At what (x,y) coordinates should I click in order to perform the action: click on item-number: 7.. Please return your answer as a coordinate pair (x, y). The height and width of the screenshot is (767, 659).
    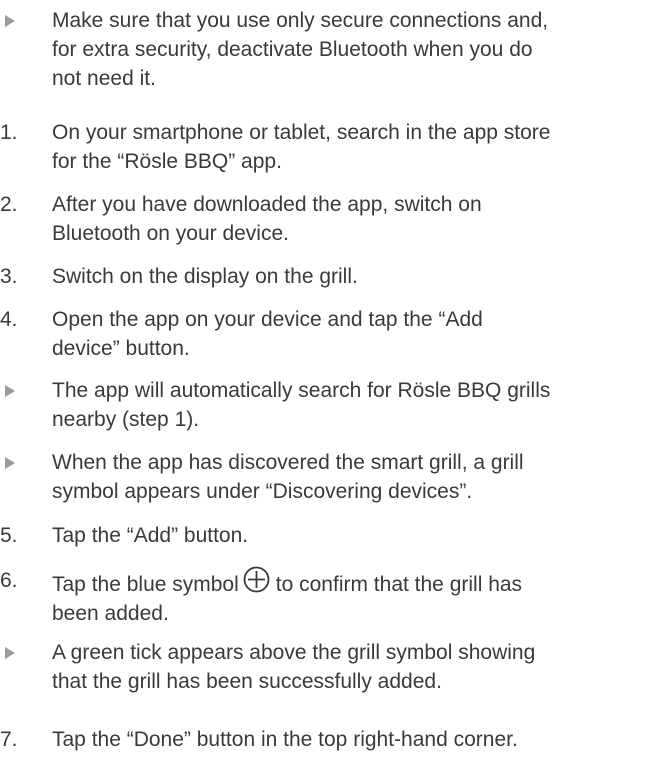
    Looking at the image, I should click on (9, 739).